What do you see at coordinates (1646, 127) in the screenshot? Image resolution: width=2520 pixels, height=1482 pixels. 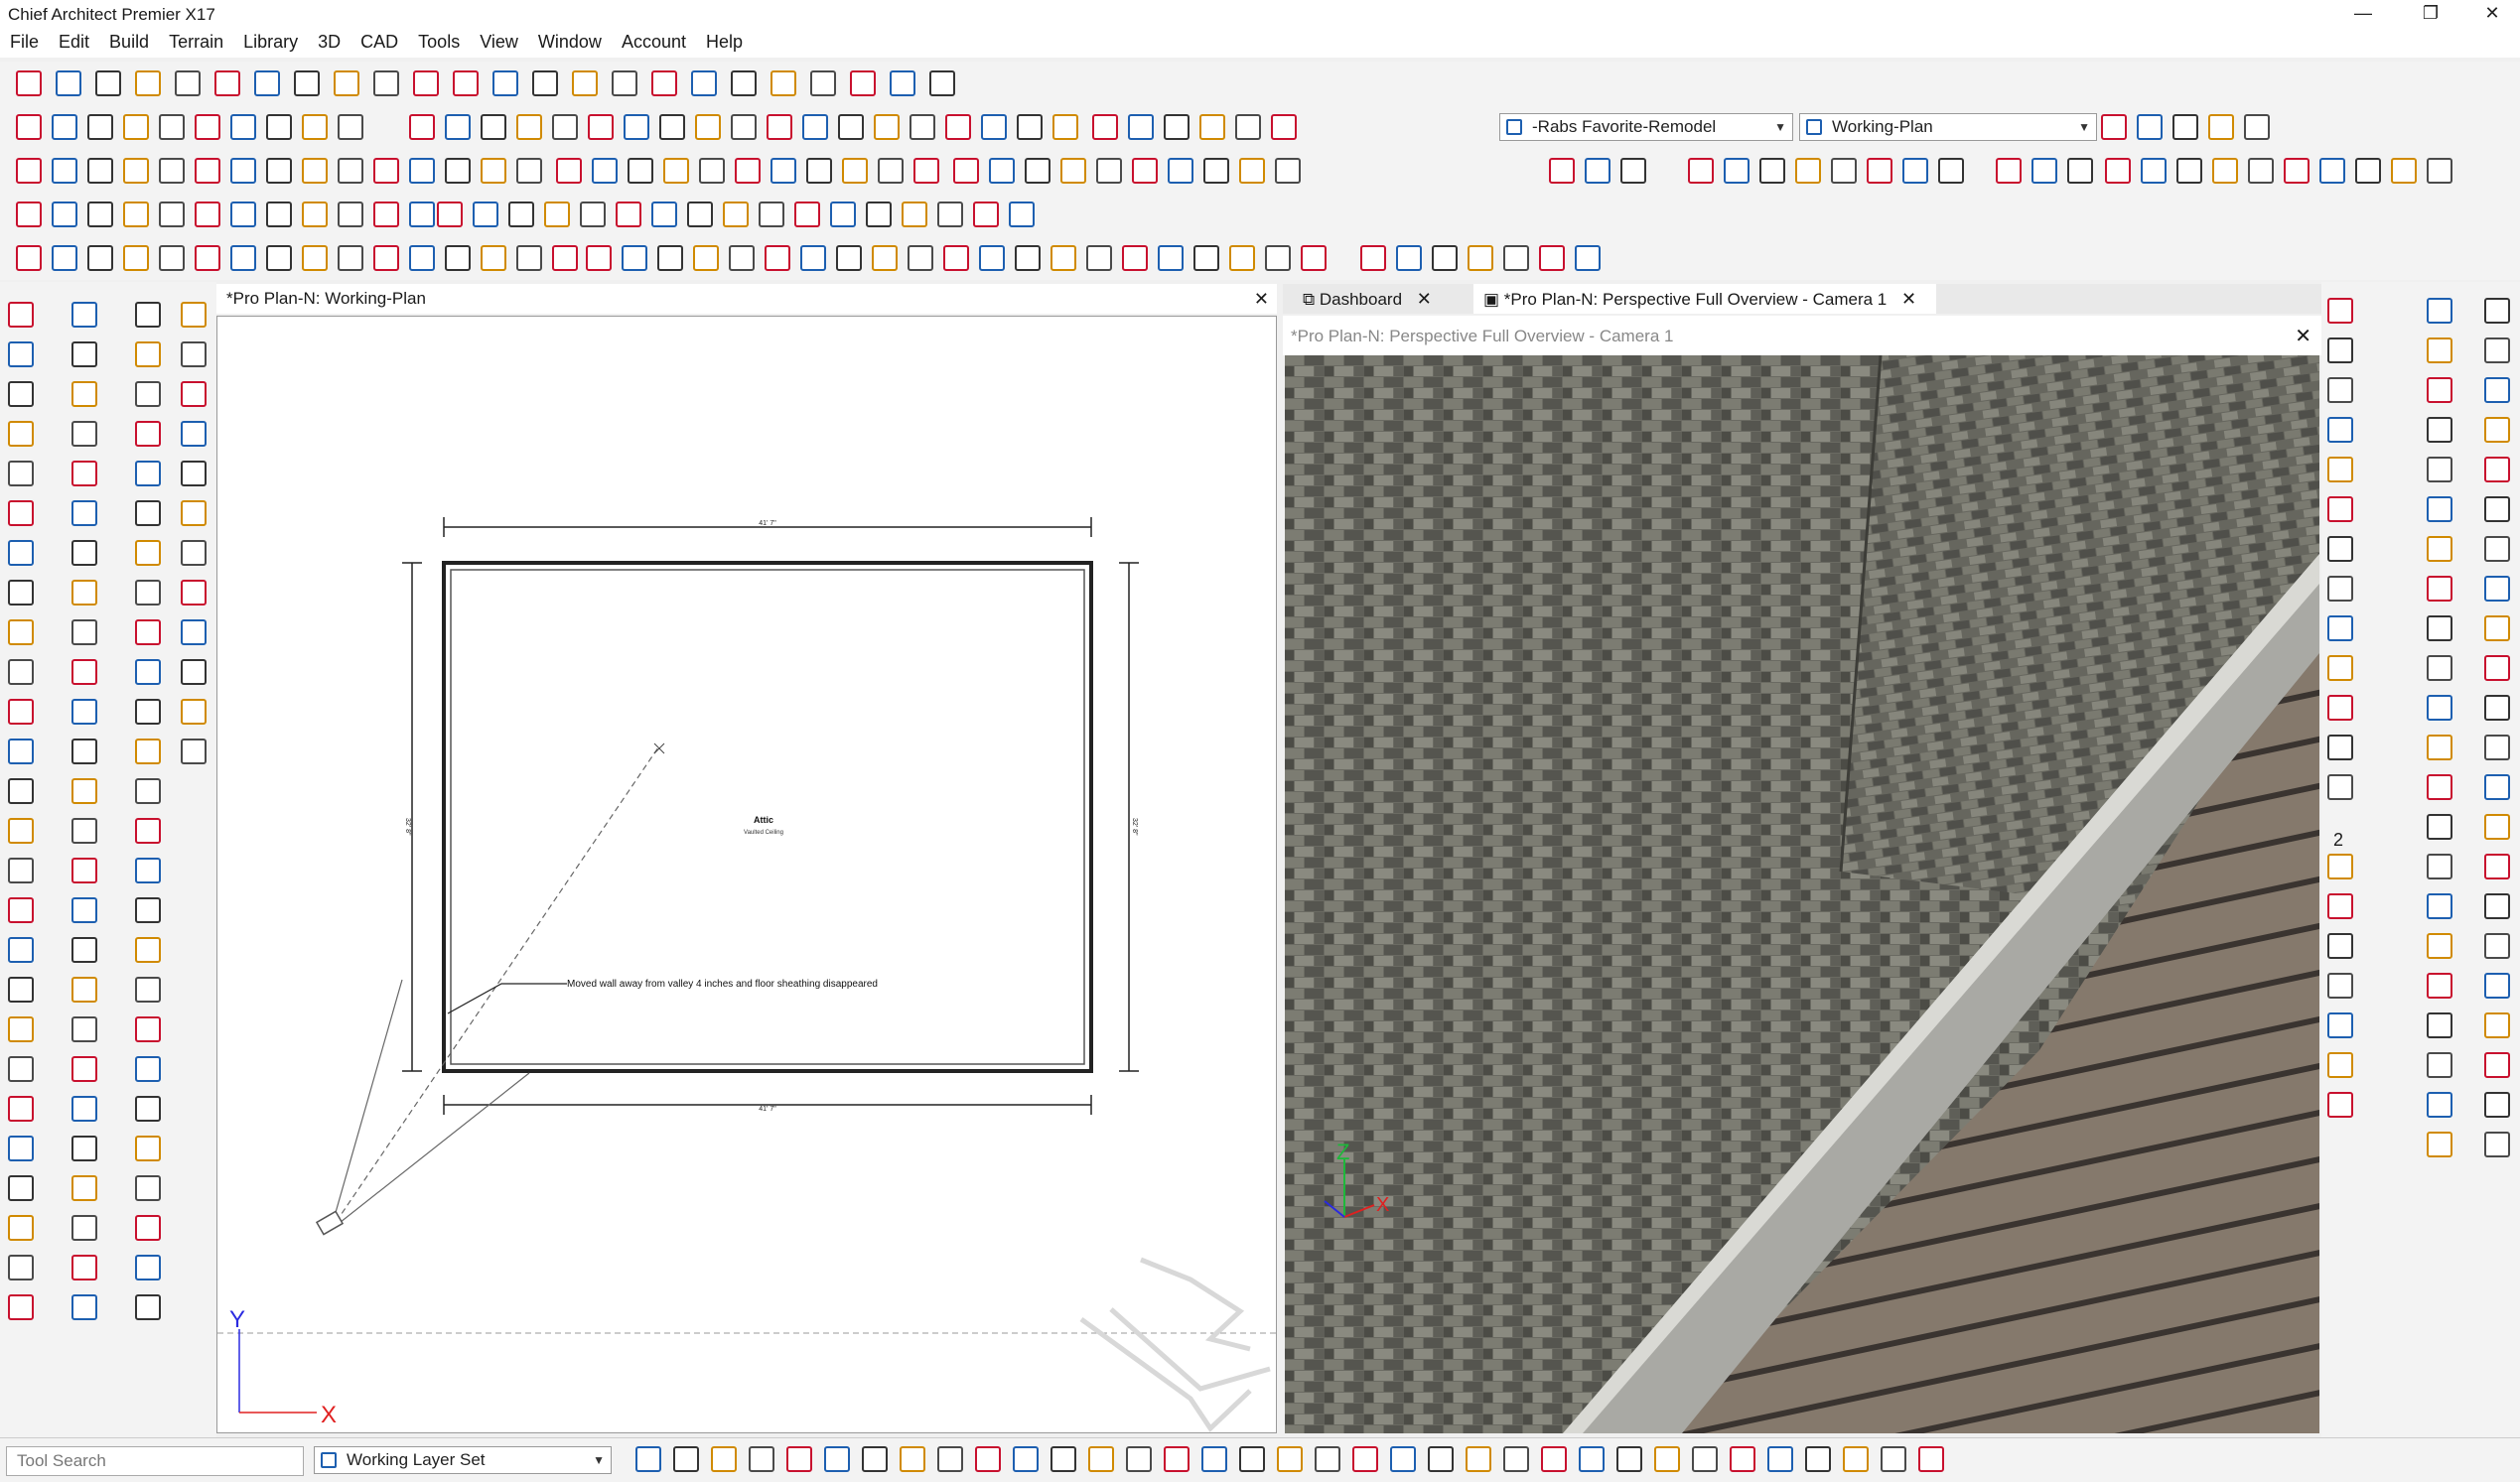 I see `favorites-combo: -Rabs Favorite-Remodel ▼` at bounding box center [1646, 127].